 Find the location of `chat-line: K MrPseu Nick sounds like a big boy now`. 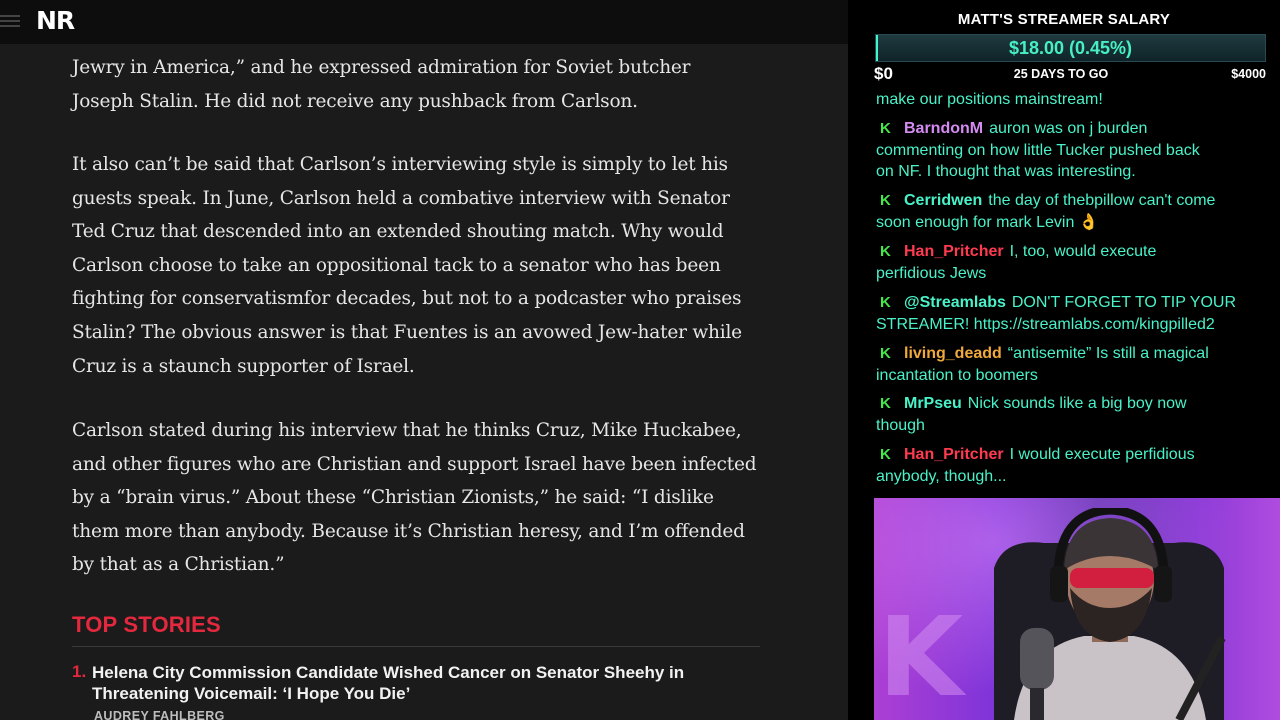

chat-line: K MrPseu Nick sounds like a big boy now is located at coordinates (1076, 404).